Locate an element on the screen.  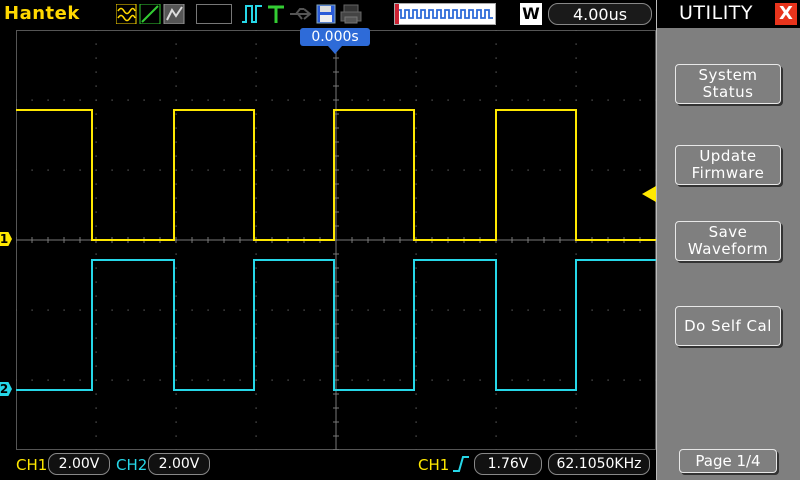
trigger-position-arrow is located at coordinates (335, 50).